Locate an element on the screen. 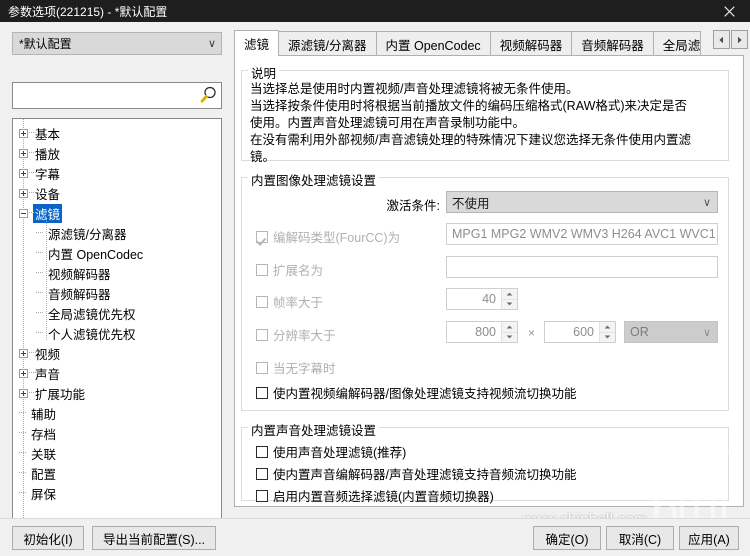 The height and width of the screenshot is (556, 750). video-stream-switch-checkbox: 使内置视频编解码器/图像处理滤镜支持视频流切换功能 is located at coordinates (416, 392).